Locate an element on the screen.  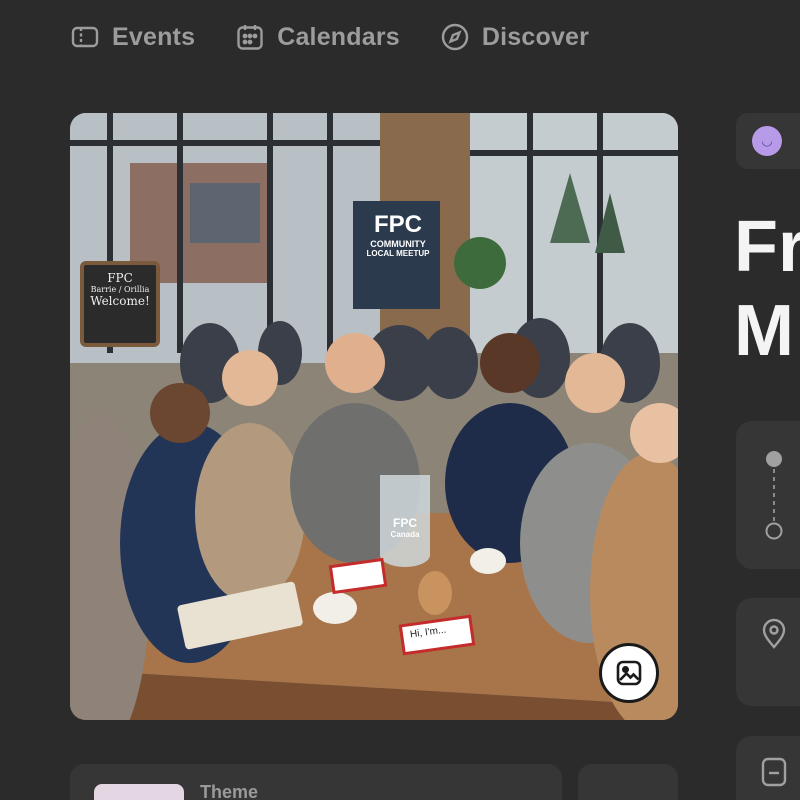
welcome-sign: FPC Barrie / Orillia Welcome! is located at coordinates (120, 289).